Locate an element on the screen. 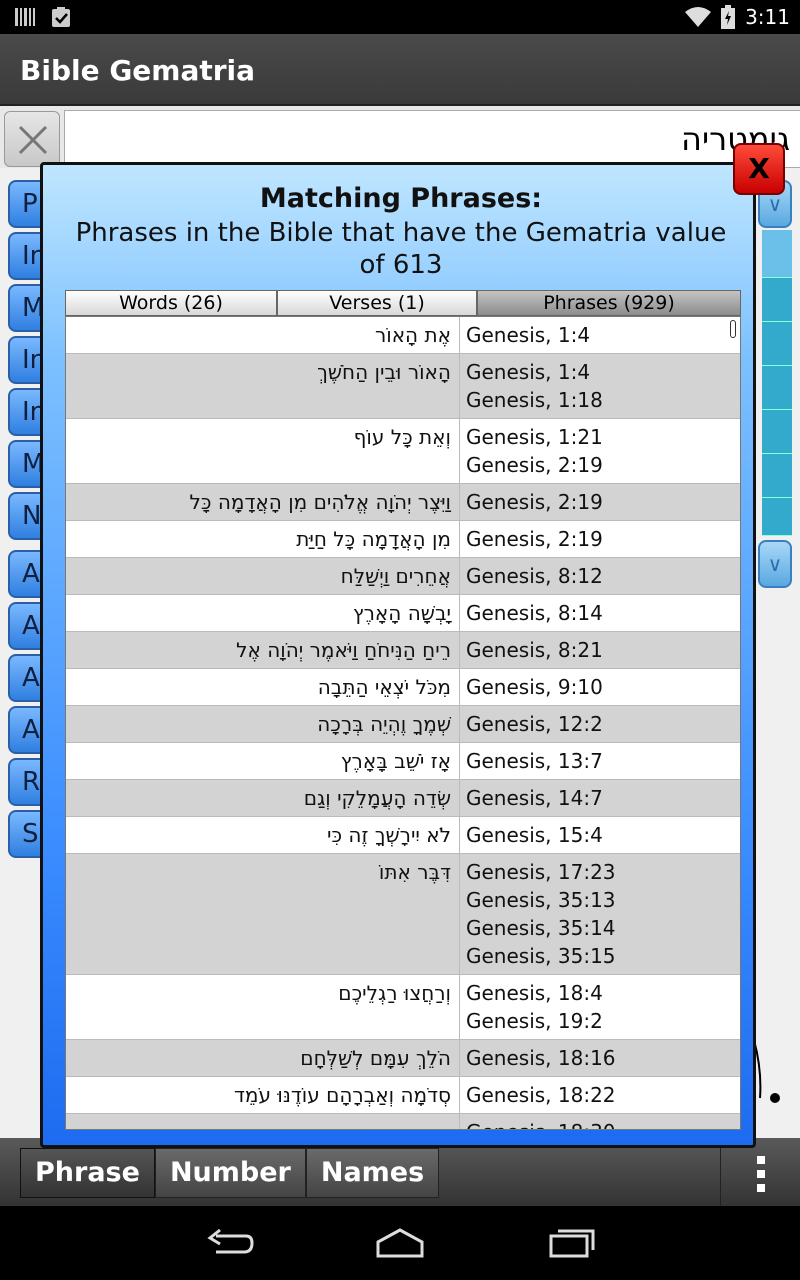 The image size is (800, 1280). recents-icon is located at coordinates (572, 1243).